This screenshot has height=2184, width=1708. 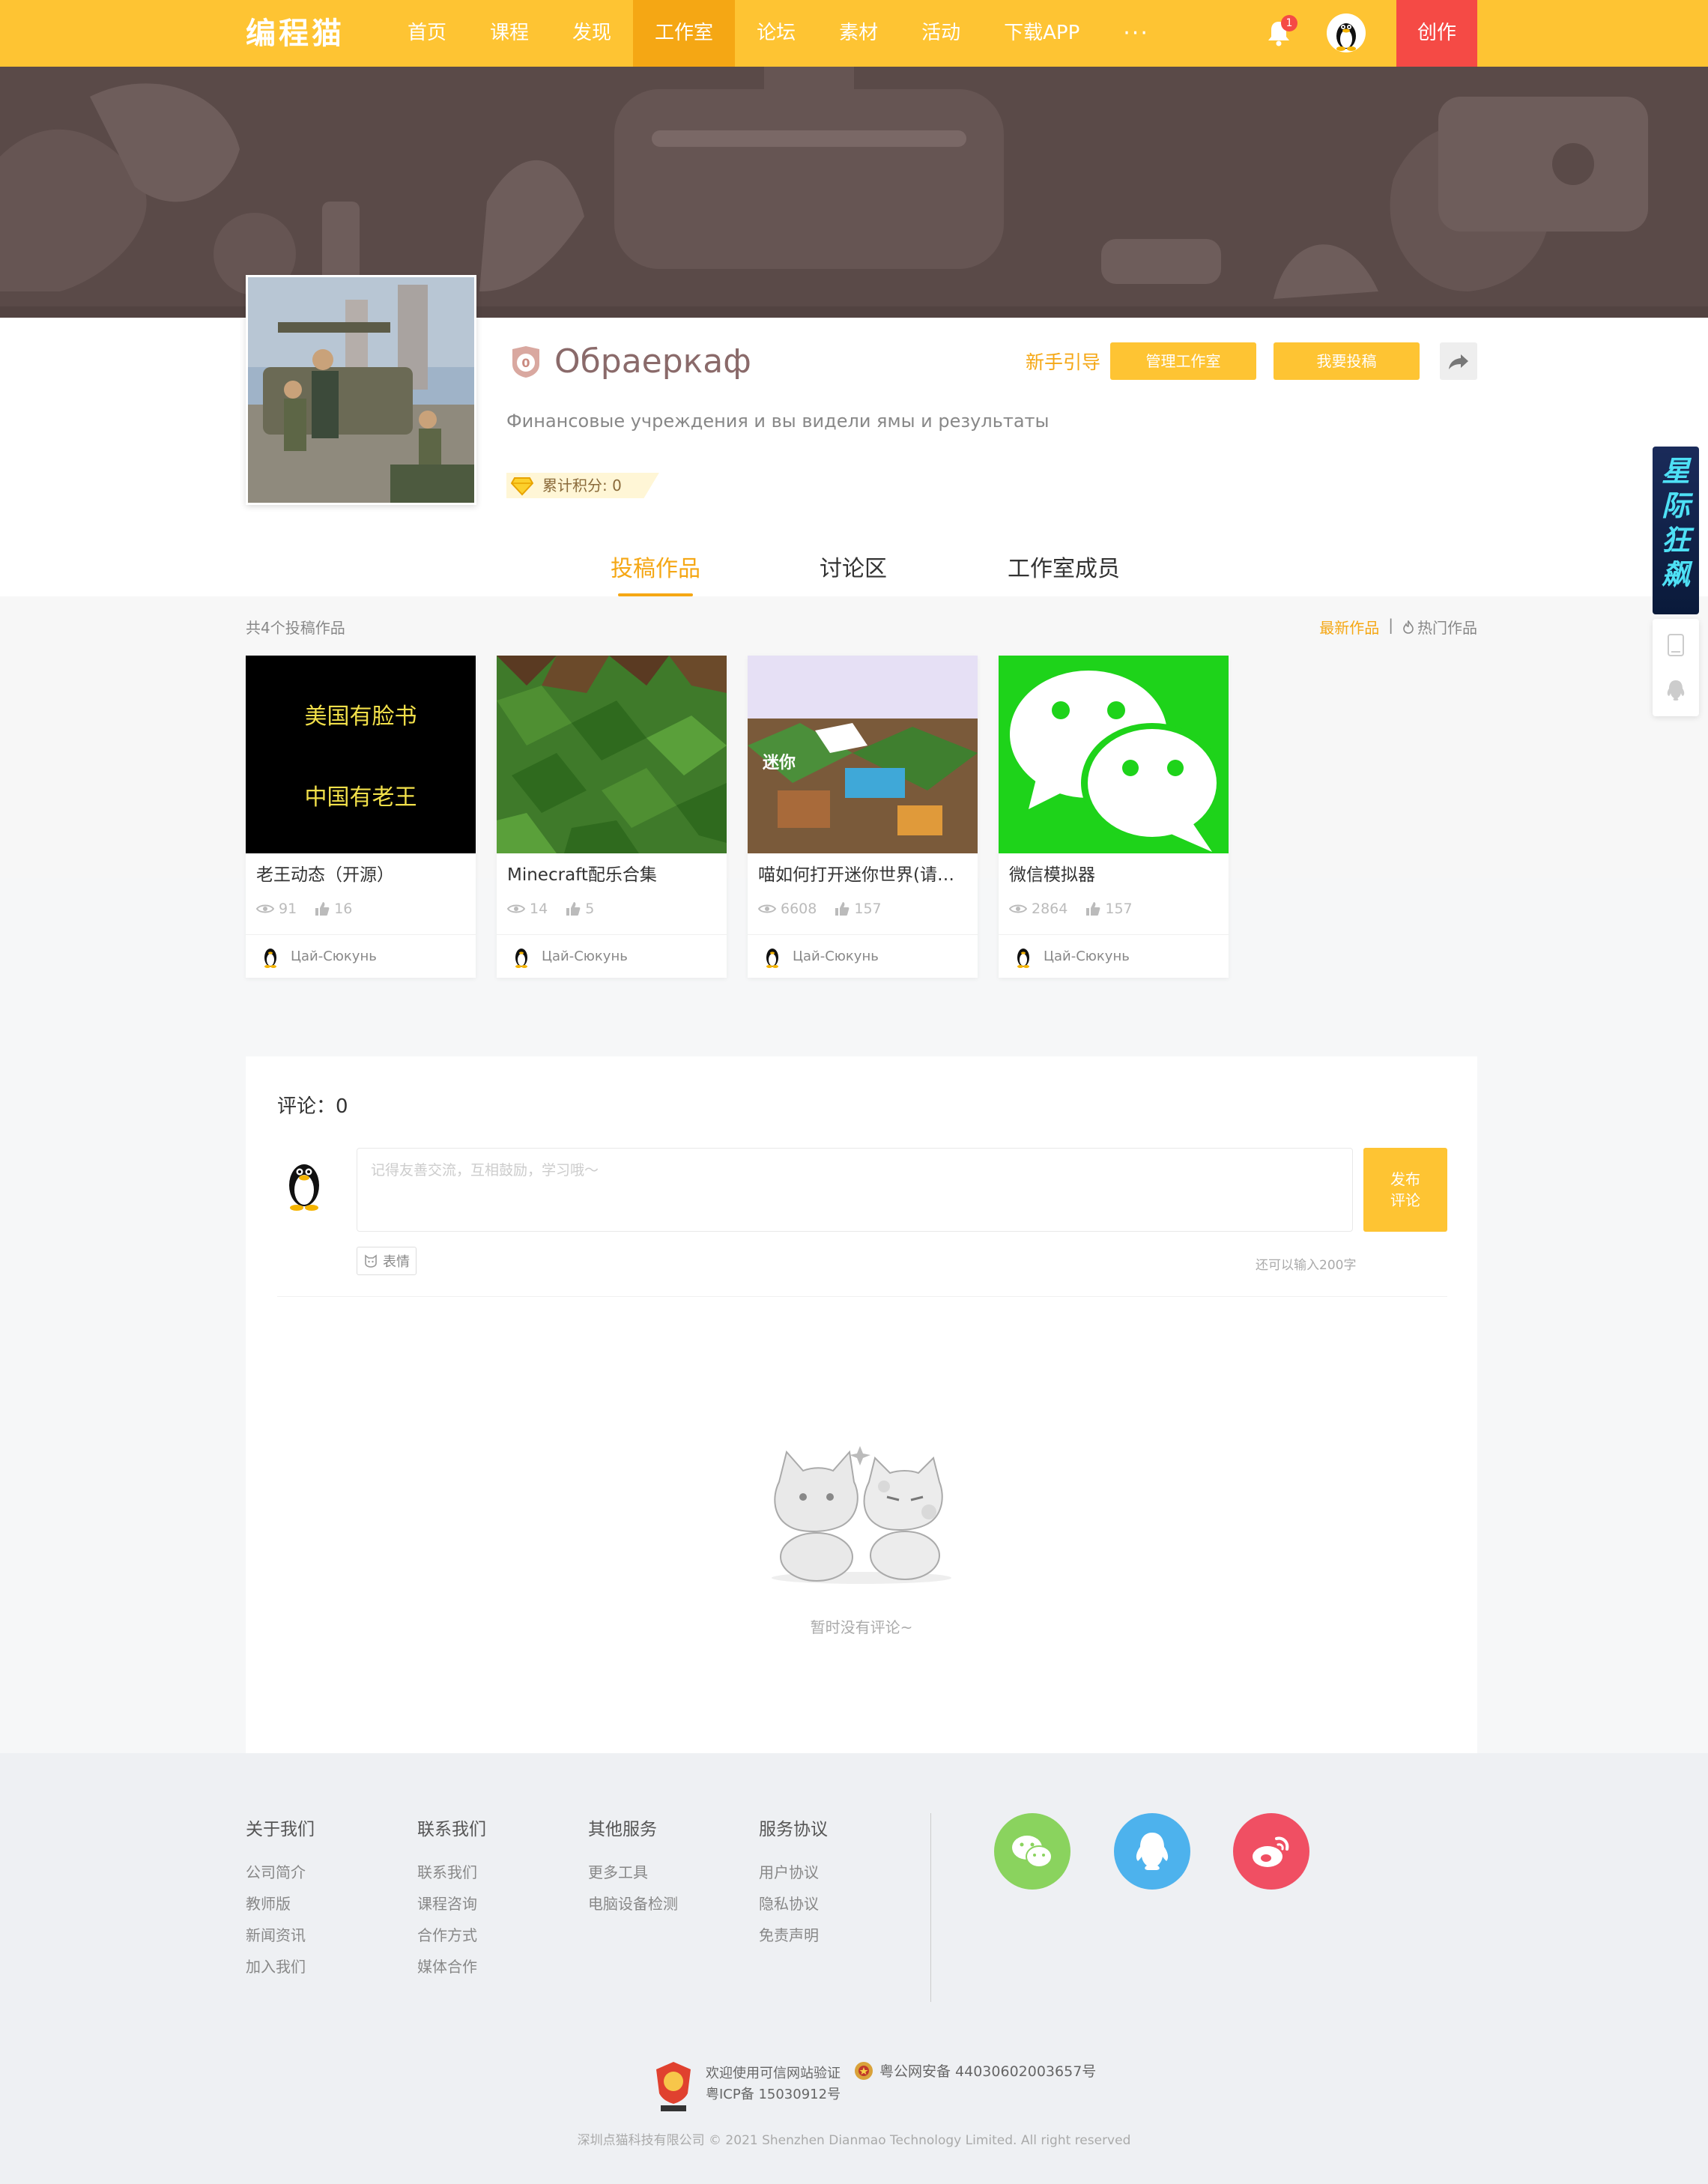 What do you see at coordinates (1347, 361) in the screenshot?
I see `submit-work-button: 我要投稿` at bounding box center [1347, 361].